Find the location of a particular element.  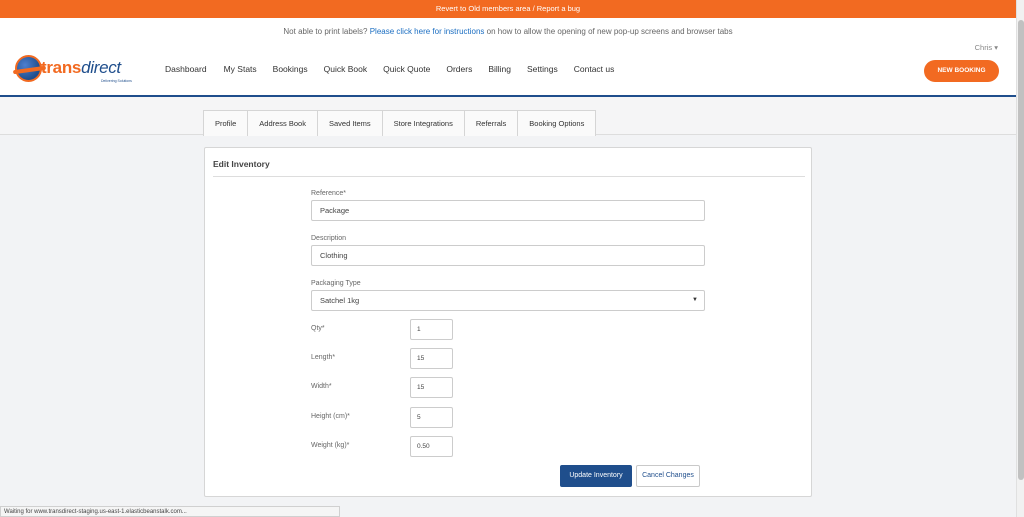

tab-saved-items: Saved Items is located at coordinates (349, 123).